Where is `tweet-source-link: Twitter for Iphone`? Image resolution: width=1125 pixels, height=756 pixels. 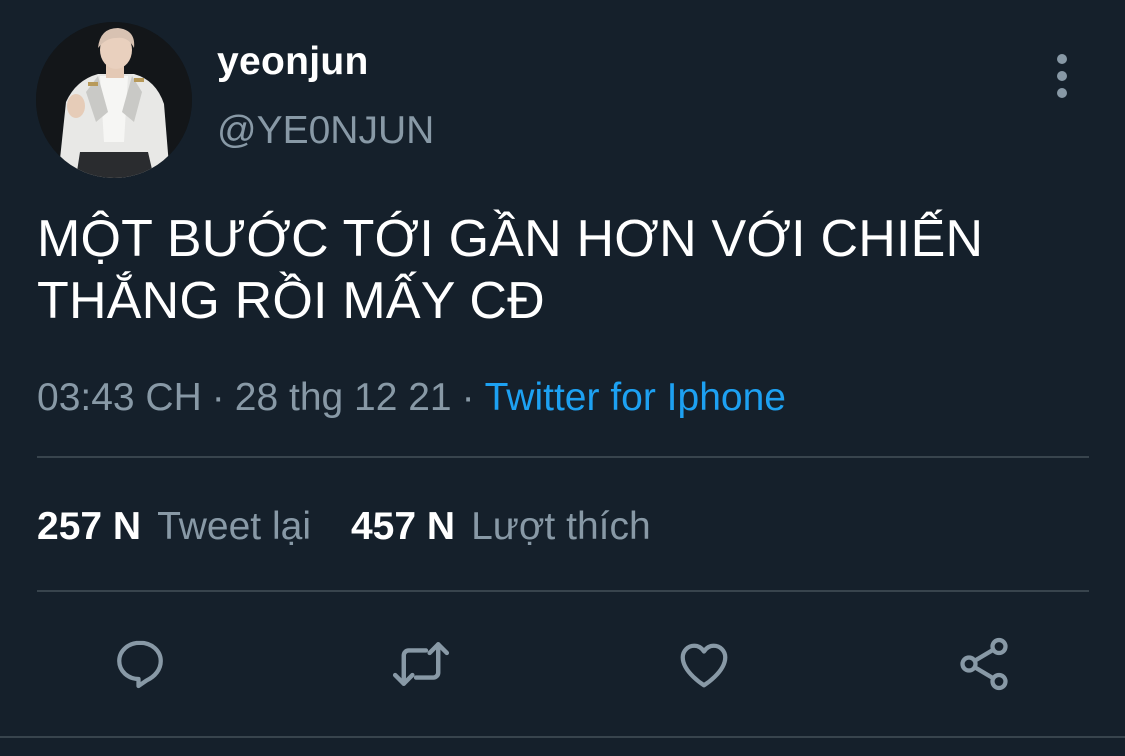 tweet-source-link: Twitter for Iphone is located at coordinates (635, 397).